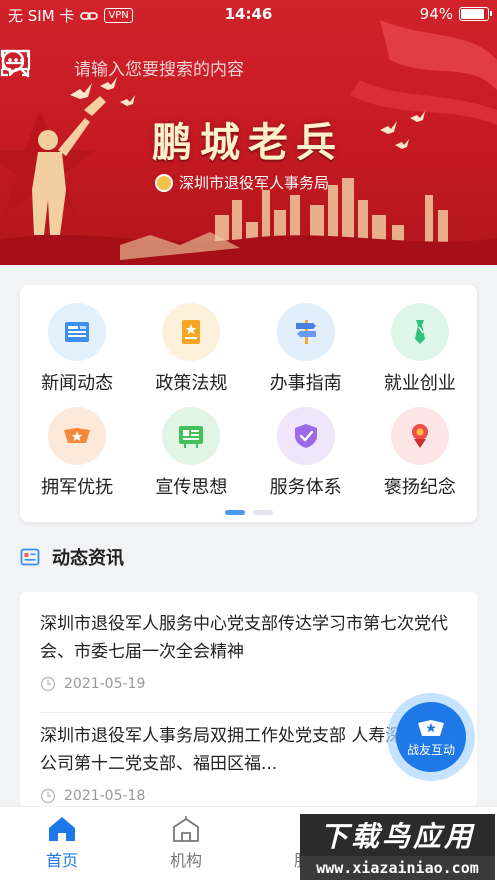  I want to click on home-icon, so click(62, 829).